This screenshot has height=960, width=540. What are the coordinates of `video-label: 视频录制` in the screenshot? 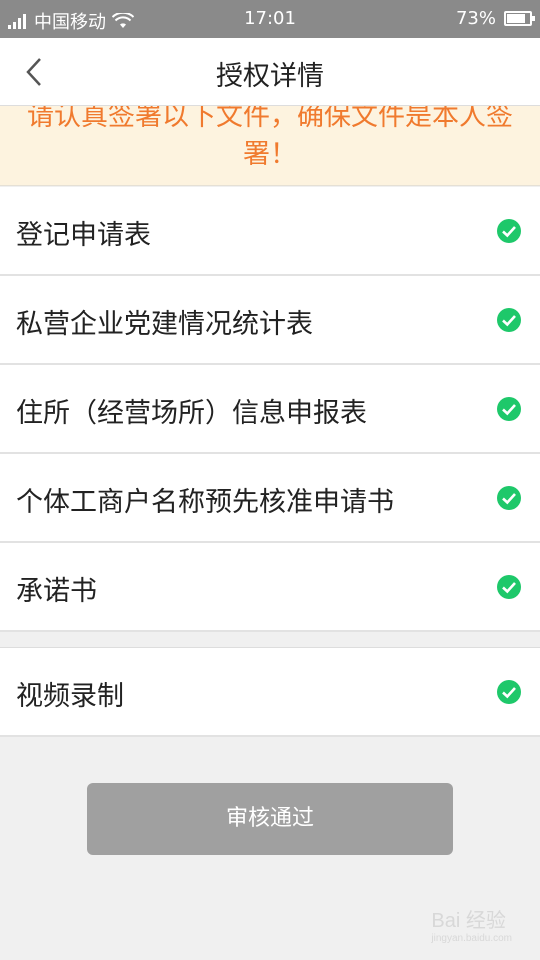 It's located at (70, 696).